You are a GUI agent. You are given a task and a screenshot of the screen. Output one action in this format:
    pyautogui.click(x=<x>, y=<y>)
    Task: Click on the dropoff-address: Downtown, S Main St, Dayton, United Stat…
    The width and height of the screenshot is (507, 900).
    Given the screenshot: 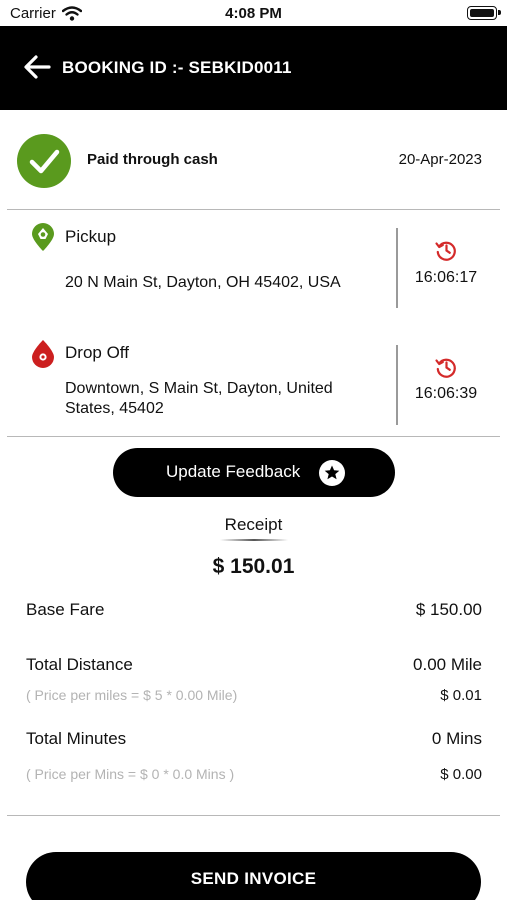 What is the action you would take?
    pyautogui.click(x=199, y=398)
    